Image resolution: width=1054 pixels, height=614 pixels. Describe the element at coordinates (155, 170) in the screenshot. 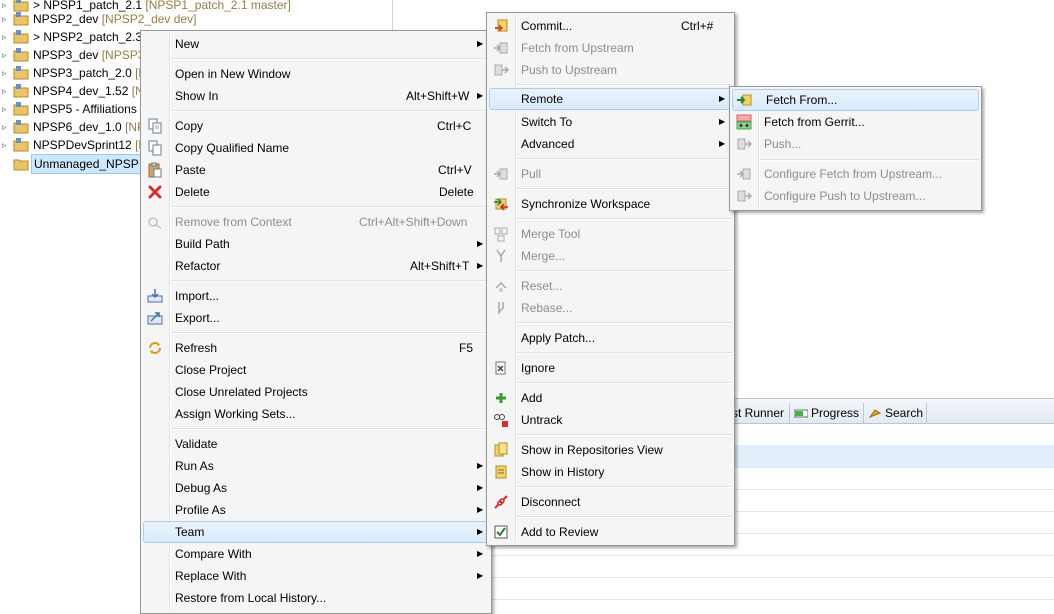

I see `paste-icon` at that location.